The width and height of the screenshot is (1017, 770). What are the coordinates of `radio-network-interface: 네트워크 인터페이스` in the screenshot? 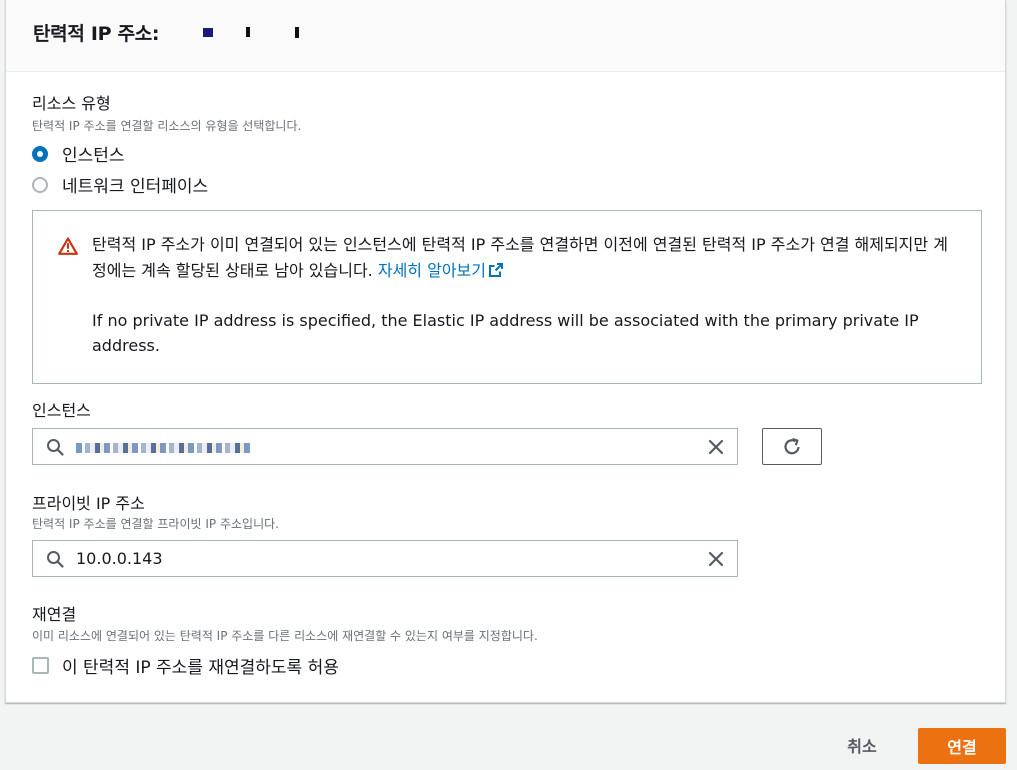 It's located at (120, 184).